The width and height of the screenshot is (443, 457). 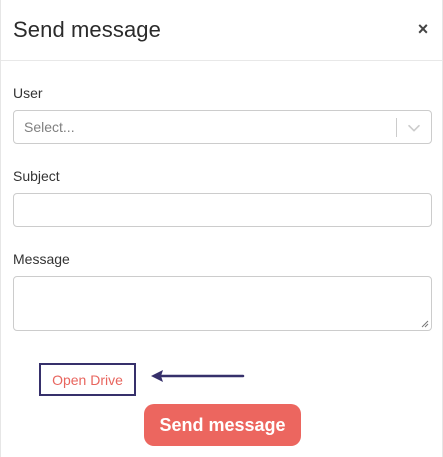 I want to click on open-drive-button: Open Drive, so click(x=87, y=379).